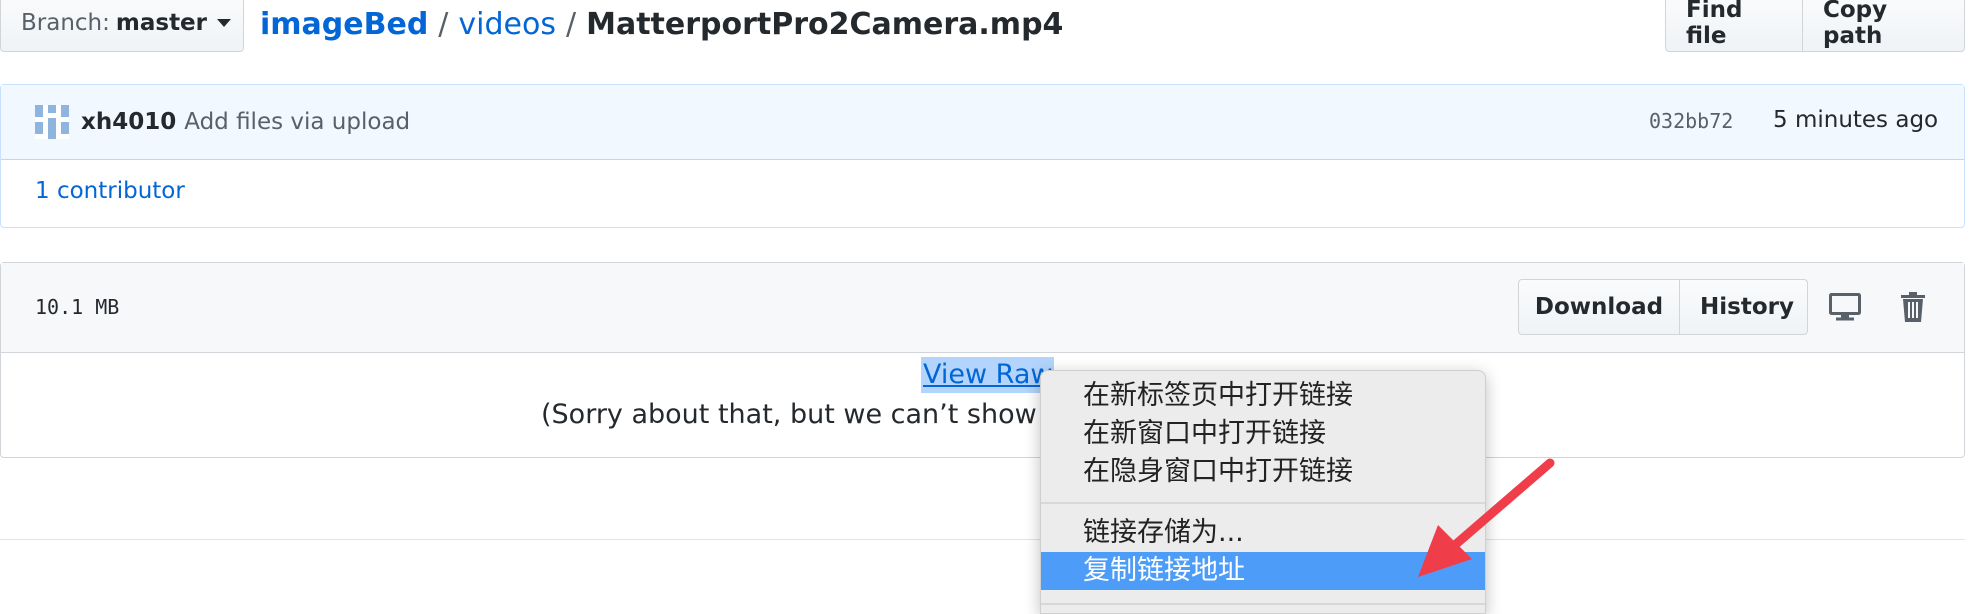 The image size is (1980, 614). Describe the element at coordinates (791, 414) in the screenshot. I see `file-preview-notice: (Sorry about that, but we can’t show fil` at that location.